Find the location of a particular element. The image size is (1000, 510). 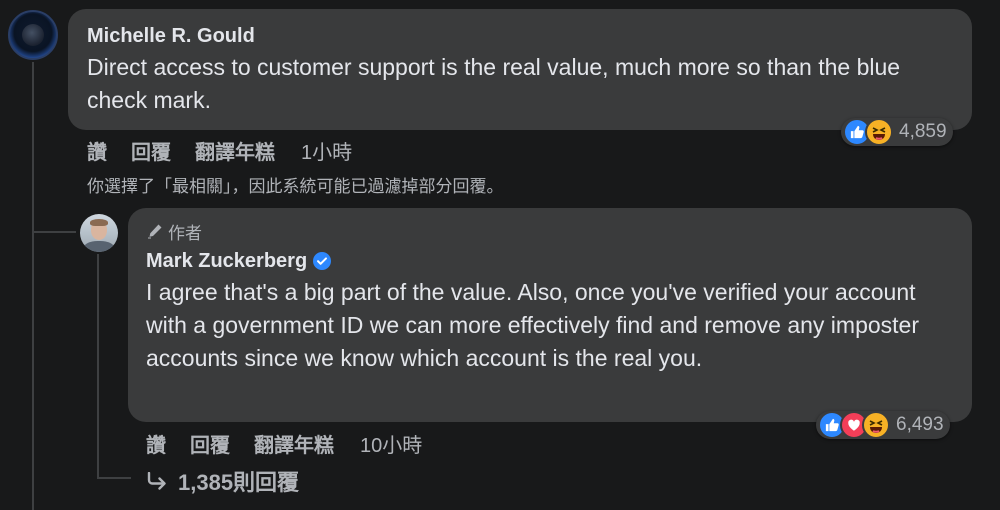

filter-notice: 你選擇了「最相關」，因此系統可能已過濾掉部分回覆。 is located at coordinates (295, 186).